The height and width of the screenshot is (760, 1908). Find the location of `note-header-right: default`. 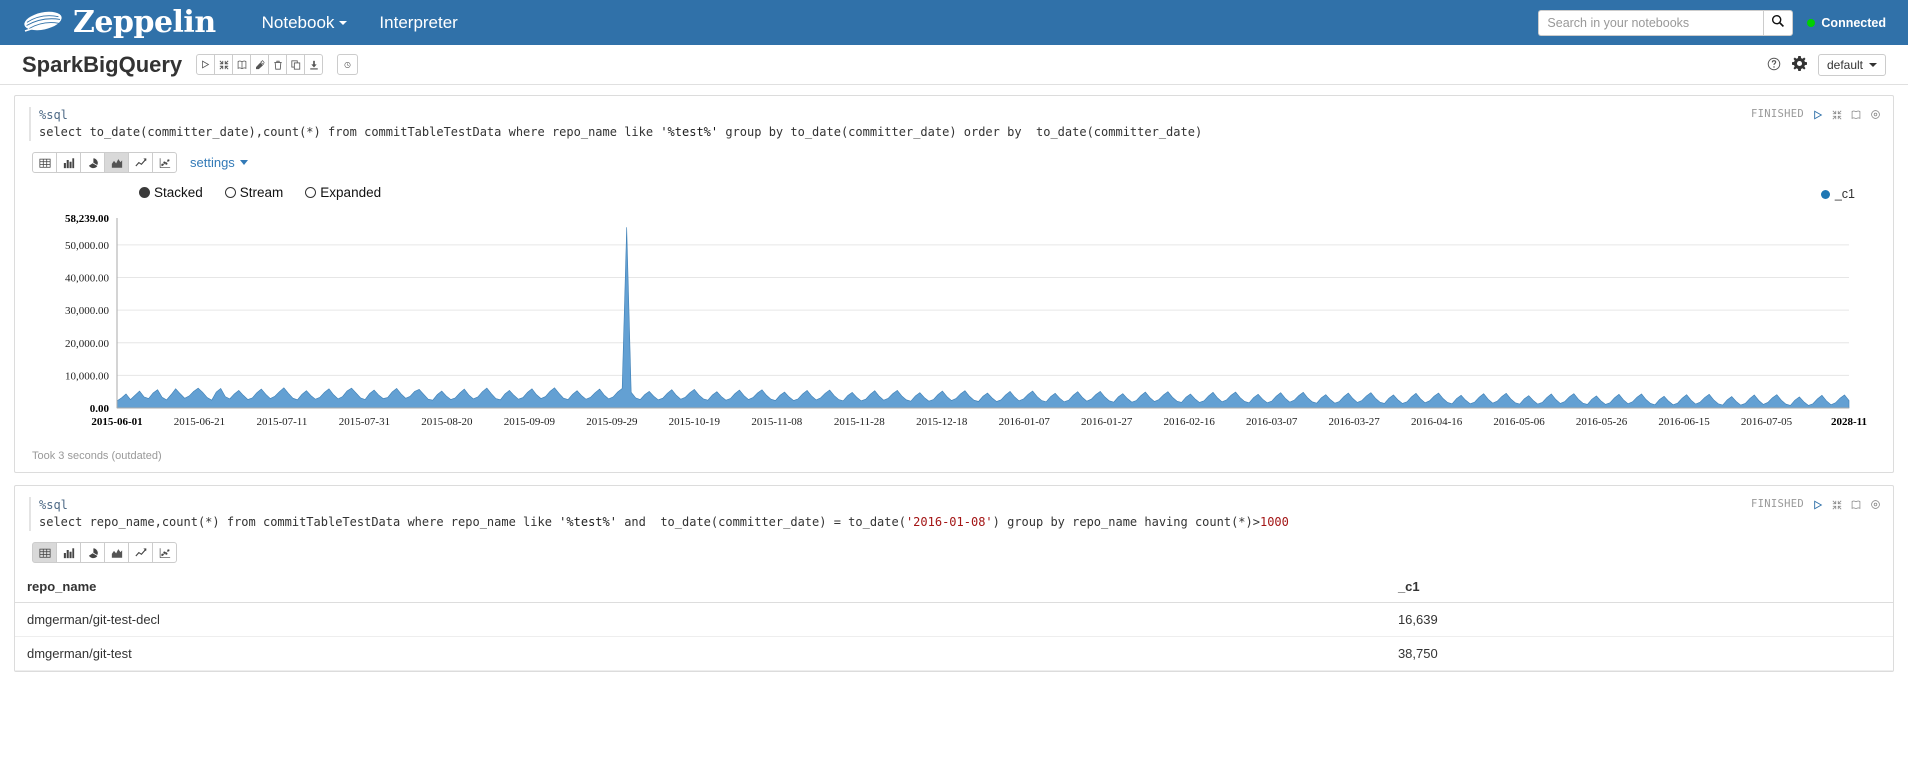

note-header-right: default is located at coordinates (1826, 65).